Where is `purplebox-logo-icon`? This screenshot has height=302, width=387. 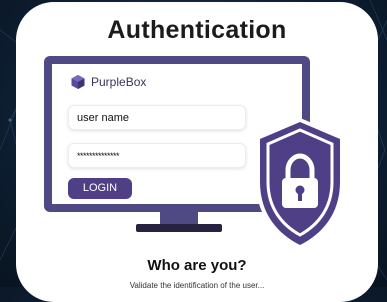 purplebox-logo-icon is located at coordinates (78, 82).